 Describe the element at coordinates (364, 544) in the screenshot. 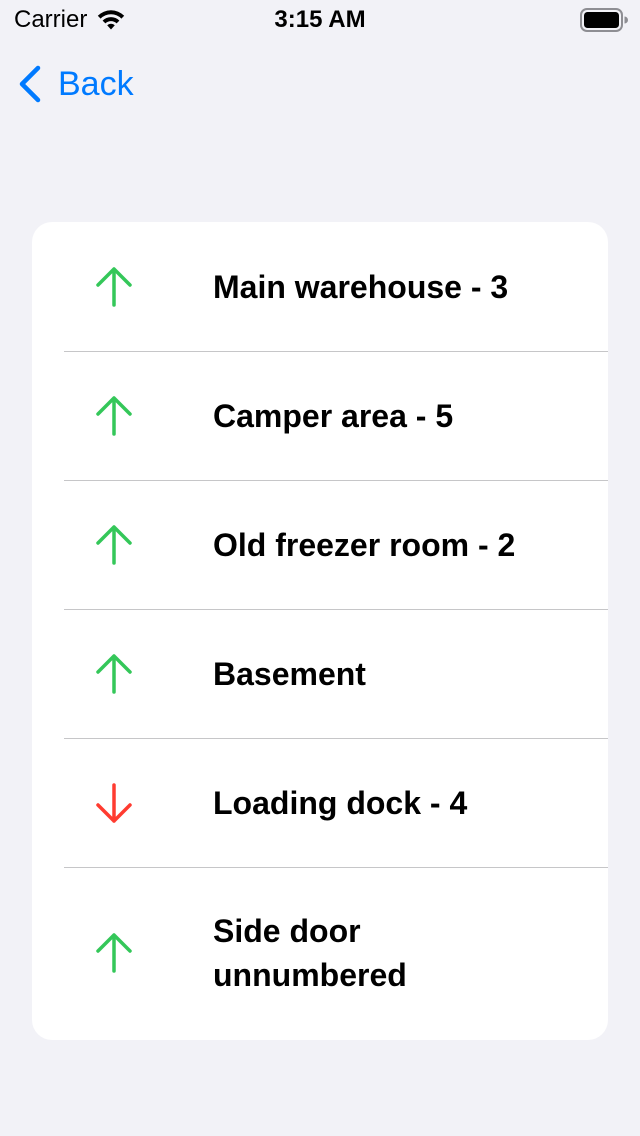

I see `list-item-label: Old freezer room - 2` at that location.